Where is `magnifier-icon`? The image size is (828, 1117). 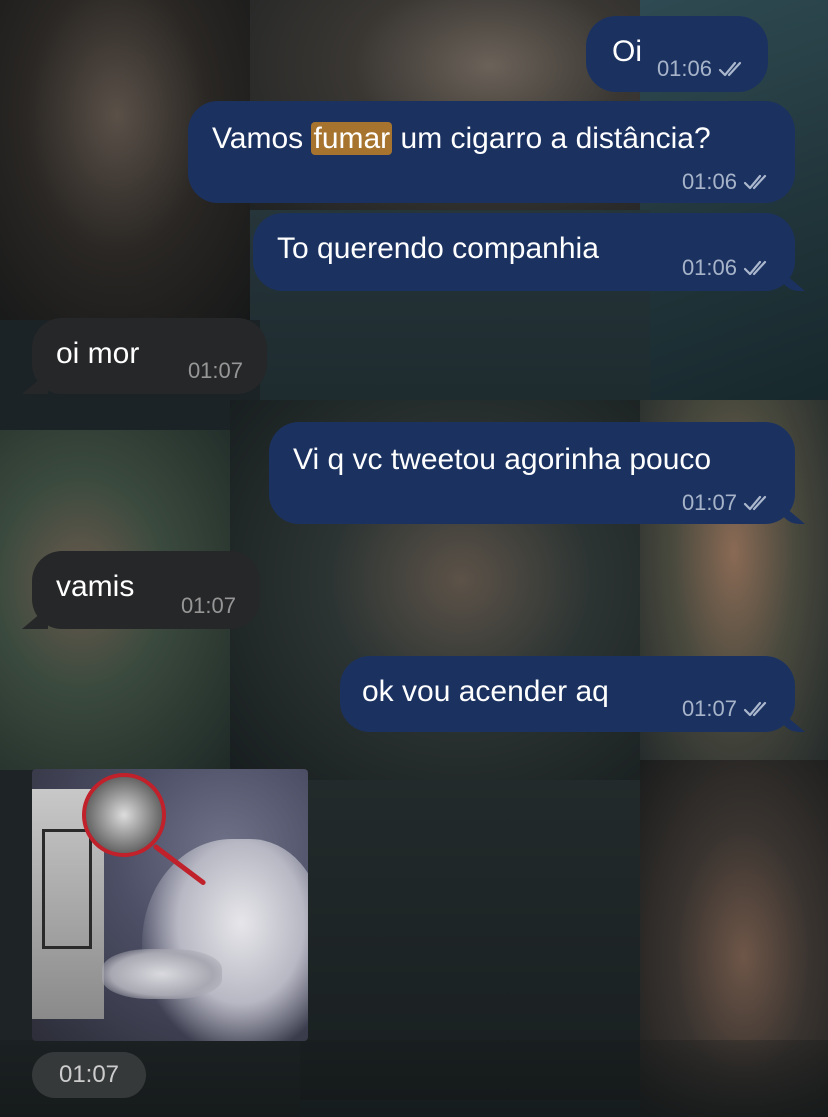
magnifier-icon is located at coordinates (124, 815).